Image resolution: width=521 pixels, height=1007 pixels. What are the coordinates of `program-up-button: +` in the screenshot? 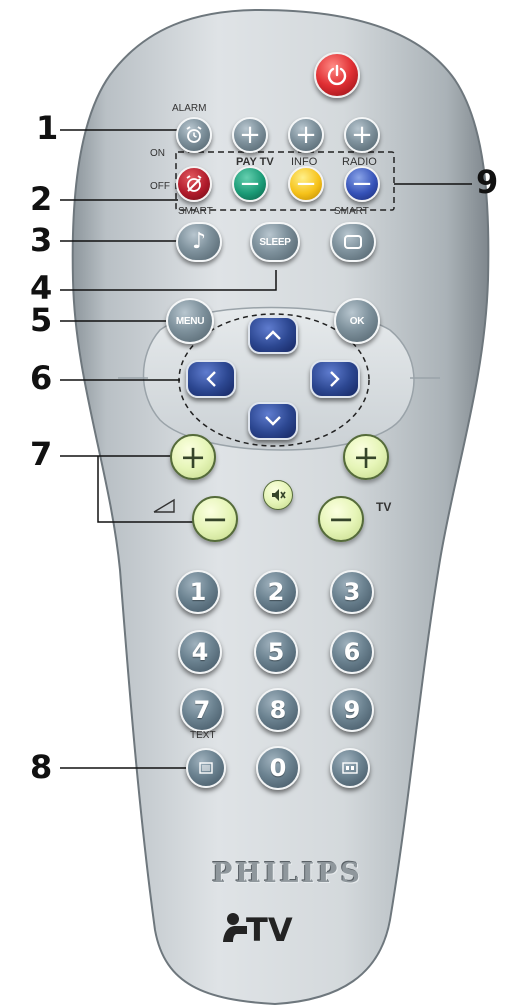 It's located at (366, 457).